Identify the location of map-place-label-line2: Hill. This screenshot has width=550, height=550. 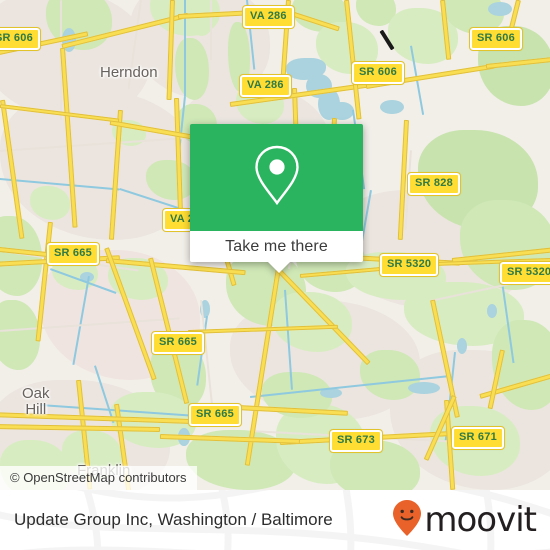
(36, 409).